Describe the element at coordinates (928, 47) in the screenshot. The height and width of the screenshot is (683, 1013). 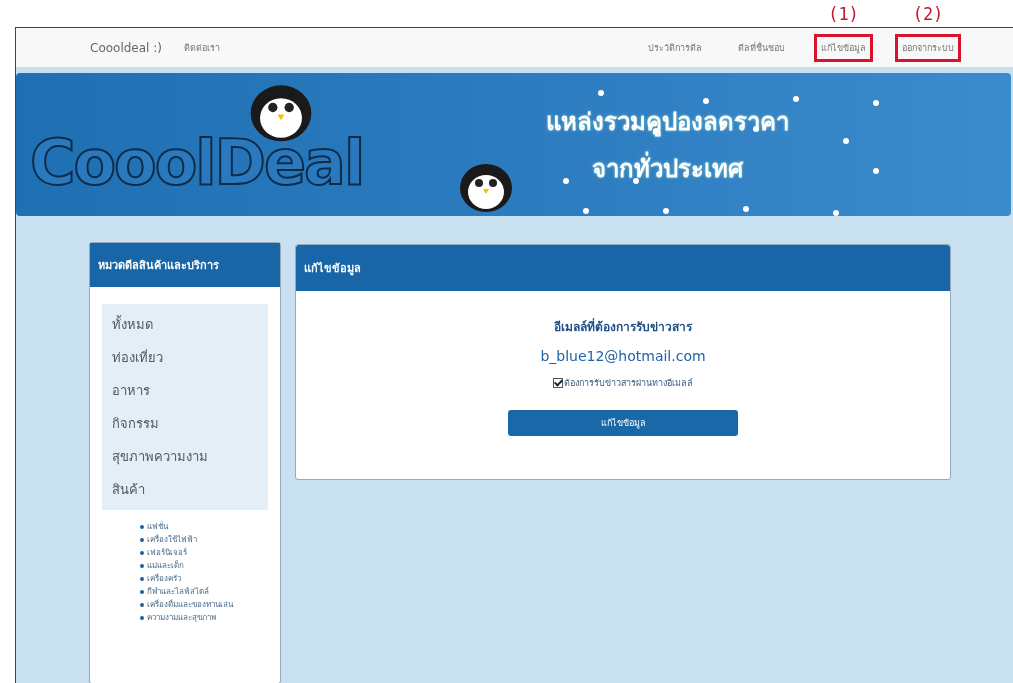
I see `highlighted-nav-link: ออกจากระบบ` at that location.